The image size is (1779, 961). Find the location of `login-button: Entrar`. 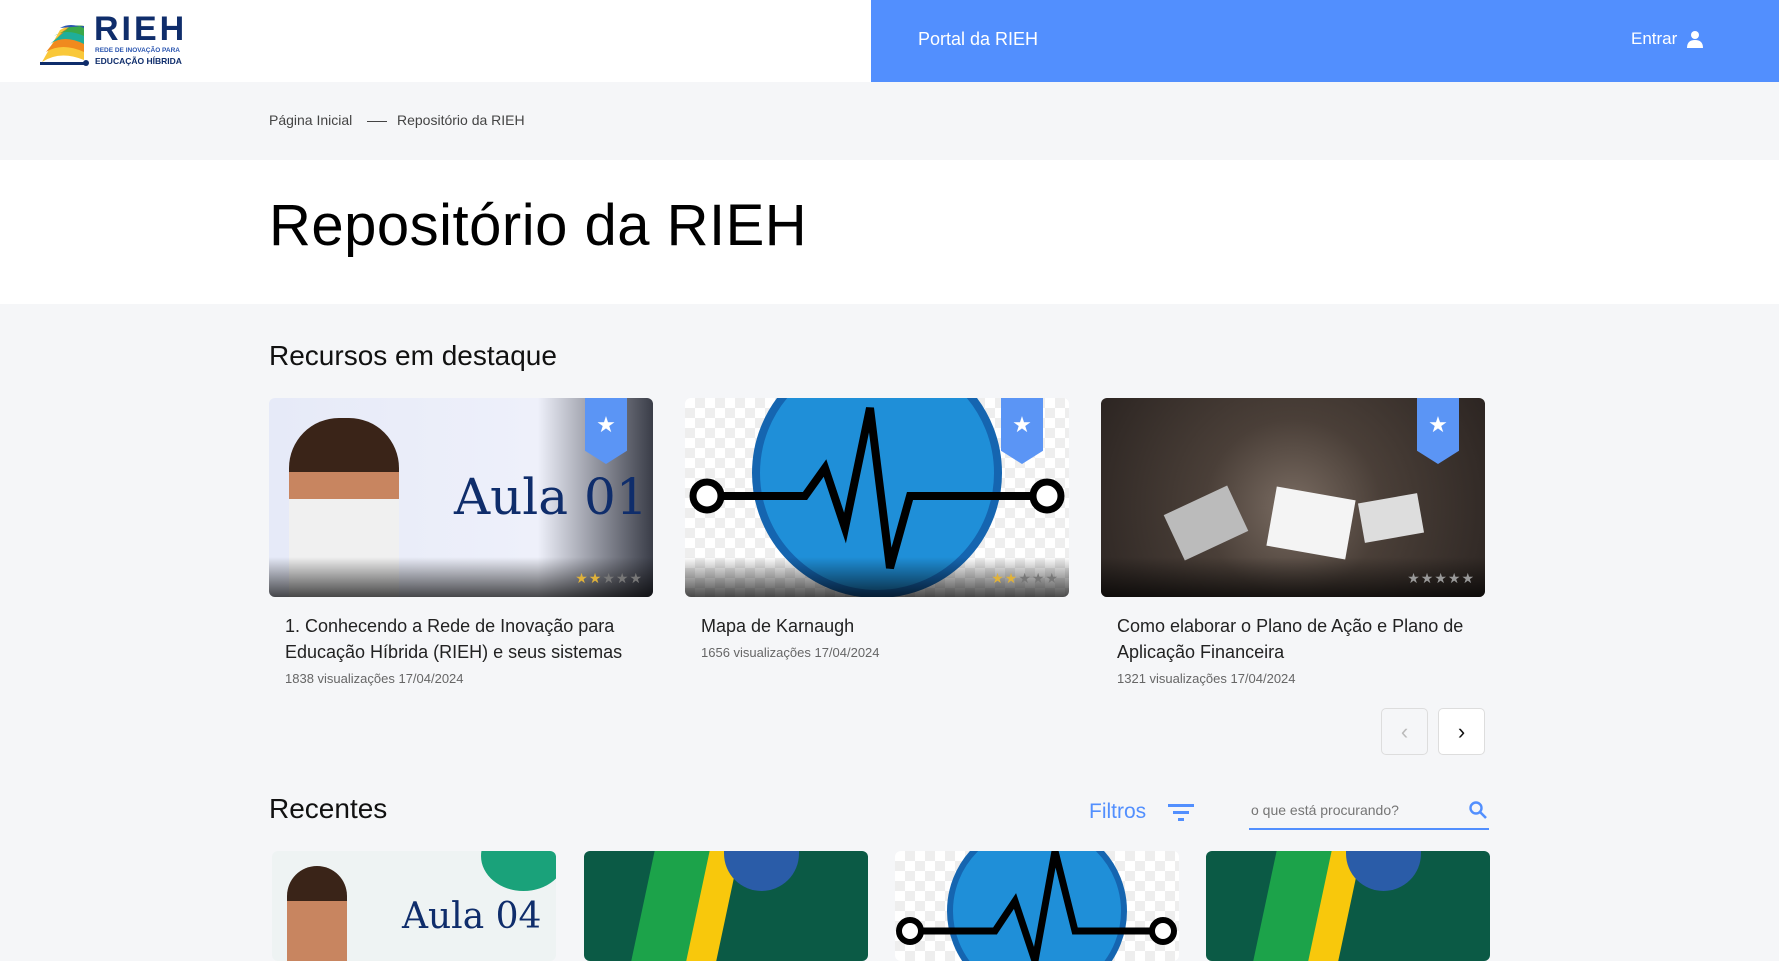

login-button: Entrar is located at coordinates (1667, 39).